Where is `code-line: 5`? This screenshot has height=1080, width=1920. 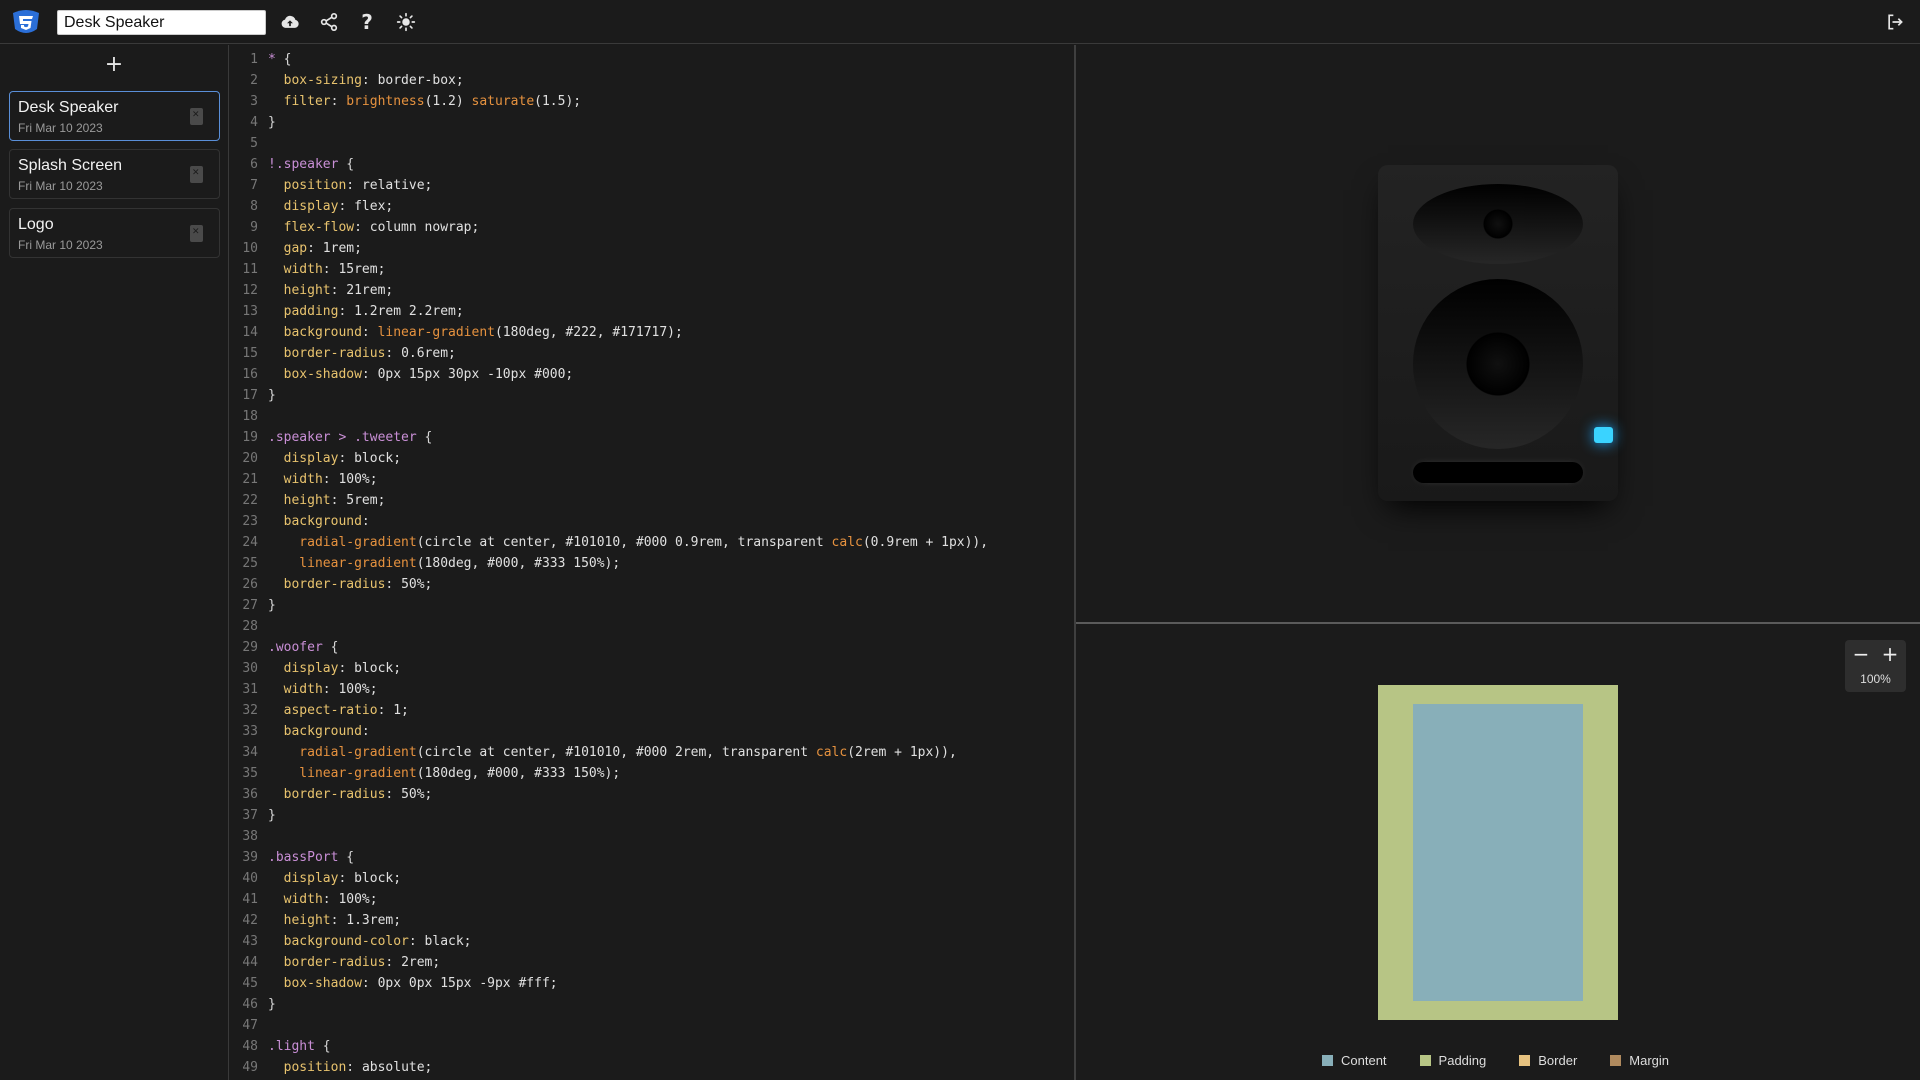
code-line: 5 is located at coordinates (249, 143).